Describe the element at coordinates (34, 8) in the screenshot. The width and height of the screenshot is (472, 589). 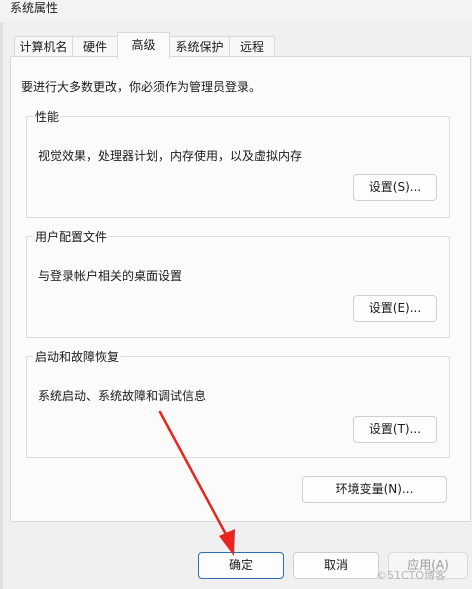
I see `window-title: 系统属性` at that location.